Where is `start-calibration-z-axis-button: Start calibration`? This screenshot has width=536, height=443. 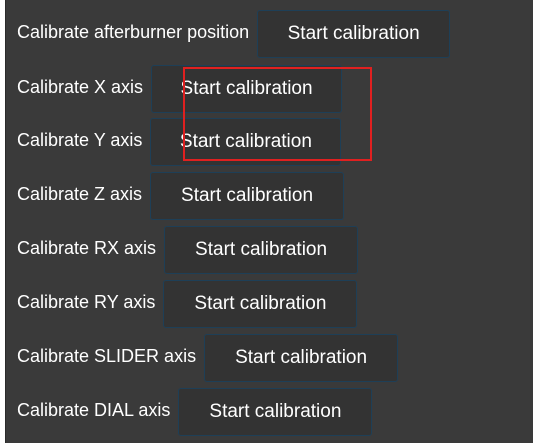
start-calibration-z-axis-button: Start calibration is located at coordinates (247, 196).